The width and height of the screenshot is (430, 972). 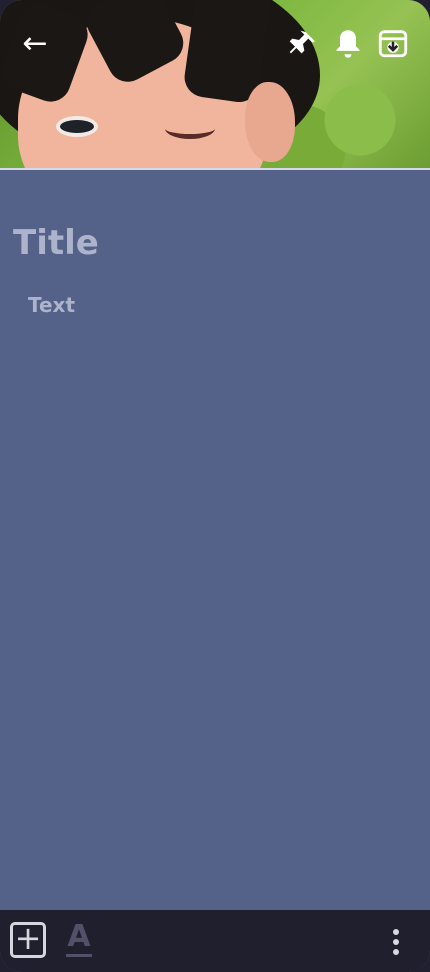 What do you see at coordinates (270, 122) in the screenshot?
I see `ear-shape` at bounding box center [270, 122].